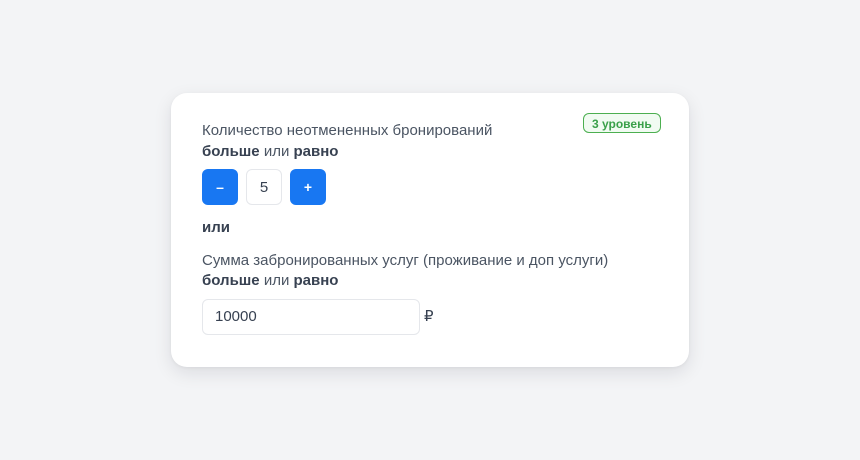  Describe the element at coordinates (347, 130) in the screenshot. I see `bookings-count-label: Количество неотмененных бронирований` at that location.